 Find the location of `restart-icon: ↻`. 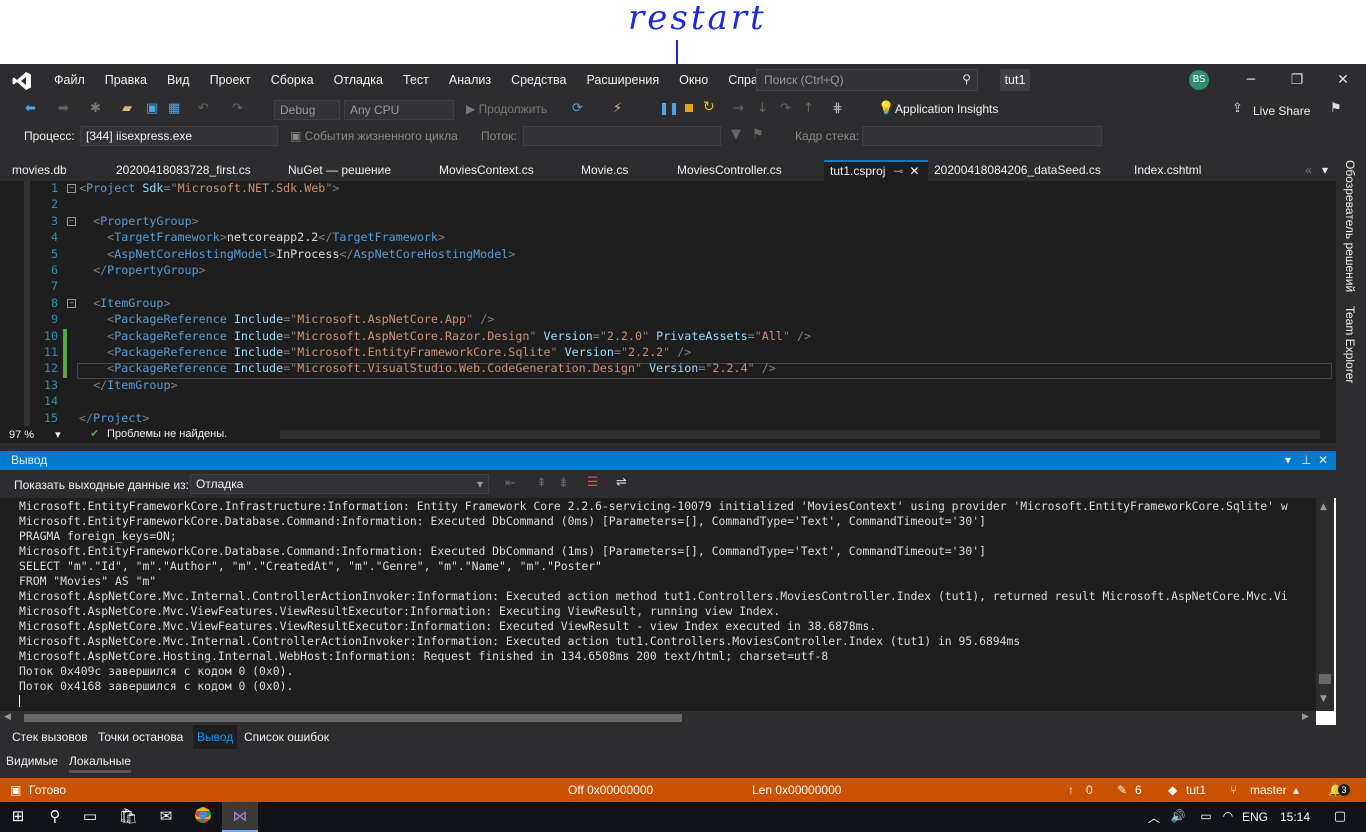

restart-icon: ↻ is located at coordinates (709, 107).